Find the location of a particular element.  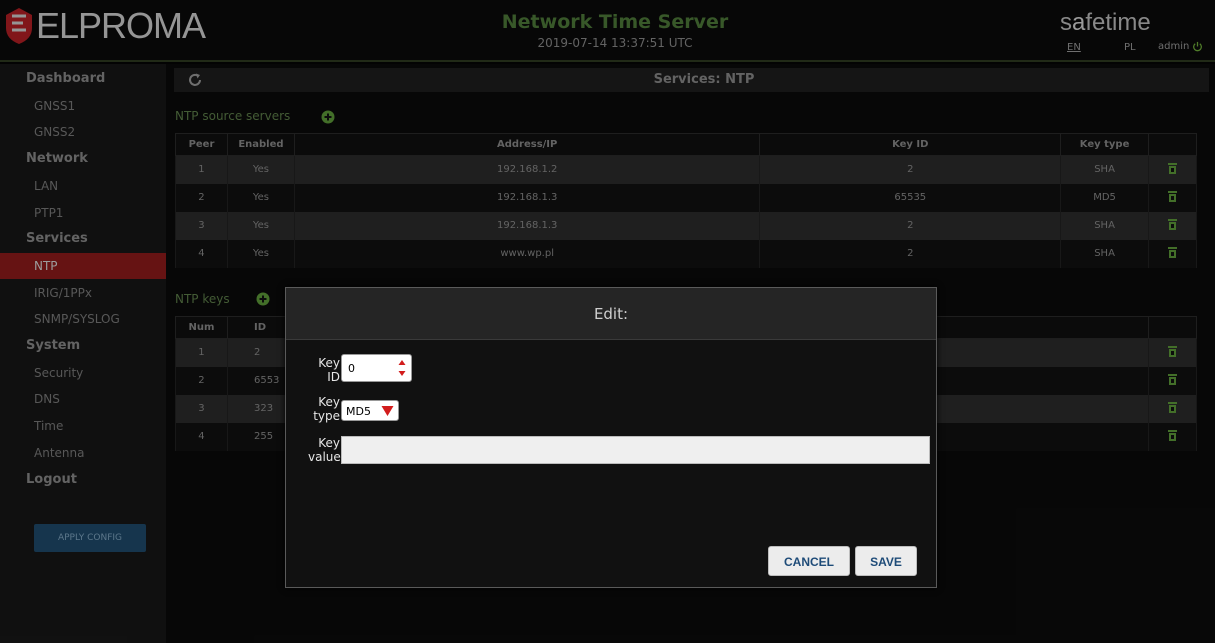

key-value-label: Key value is located at coordinates (324, 450).